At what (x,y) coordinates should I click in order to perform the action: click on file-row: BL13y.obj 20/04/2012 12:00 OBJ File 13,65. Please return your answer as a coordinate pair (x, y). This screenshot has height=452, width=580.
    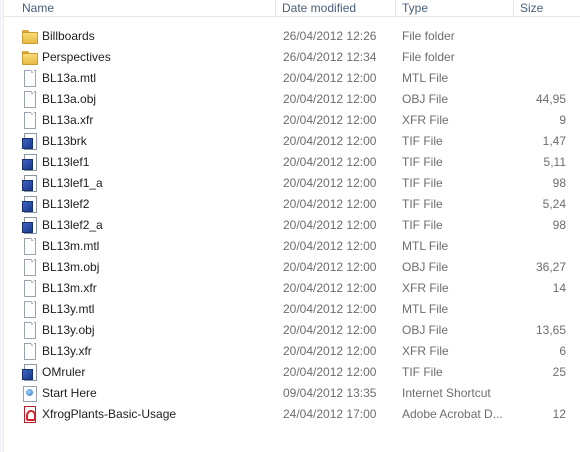
    Looking at the image, I should click on (292, 330).